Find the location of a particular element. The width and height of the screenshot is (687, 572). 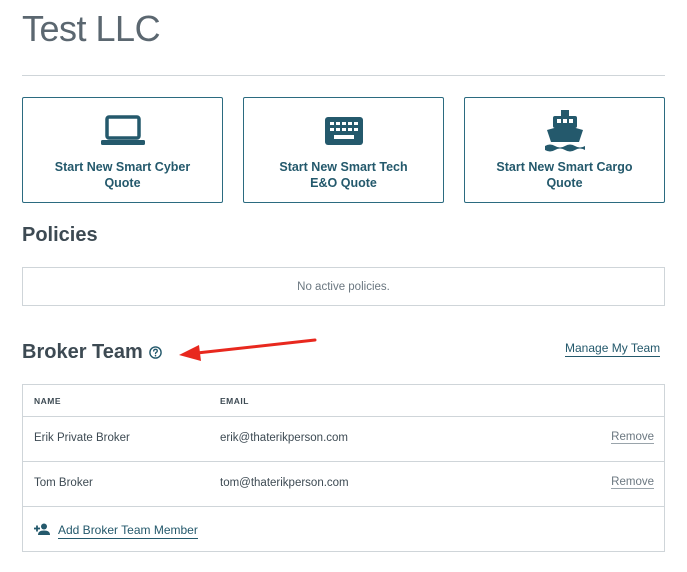

member-name: Tom Broker is located at coordinates (63, 483).